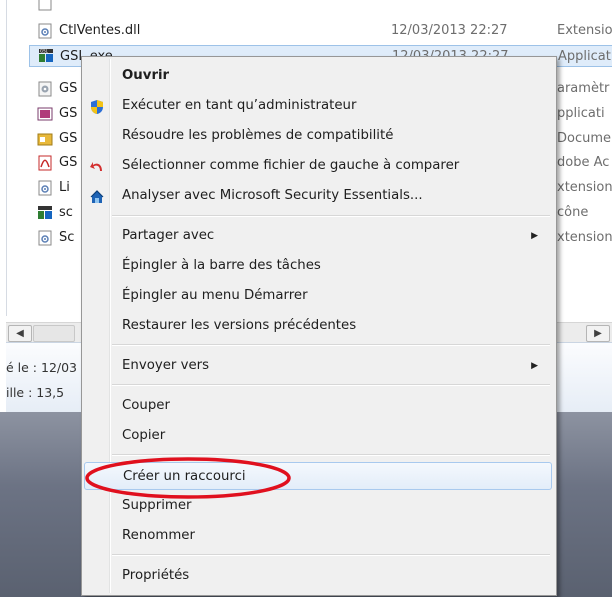 The width and height of the screenshot is (612, 597). Describe the element at coordinates (318, 406) in the screenshot. I see `menu-item-cut: Couper` at that location.